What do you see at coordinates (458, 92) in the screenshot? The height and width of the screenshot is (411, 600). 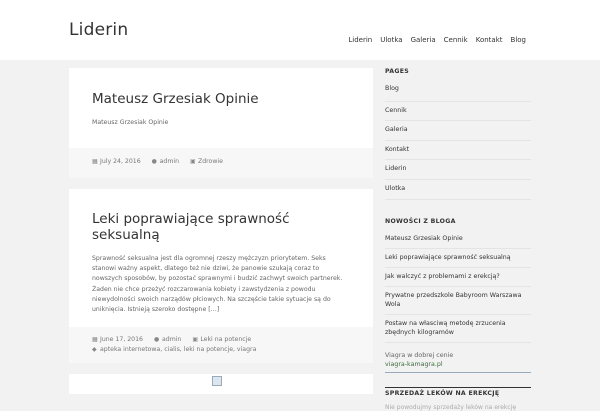 I see `sidebar-item-blog: Blog` at bounding box center [458, 92].